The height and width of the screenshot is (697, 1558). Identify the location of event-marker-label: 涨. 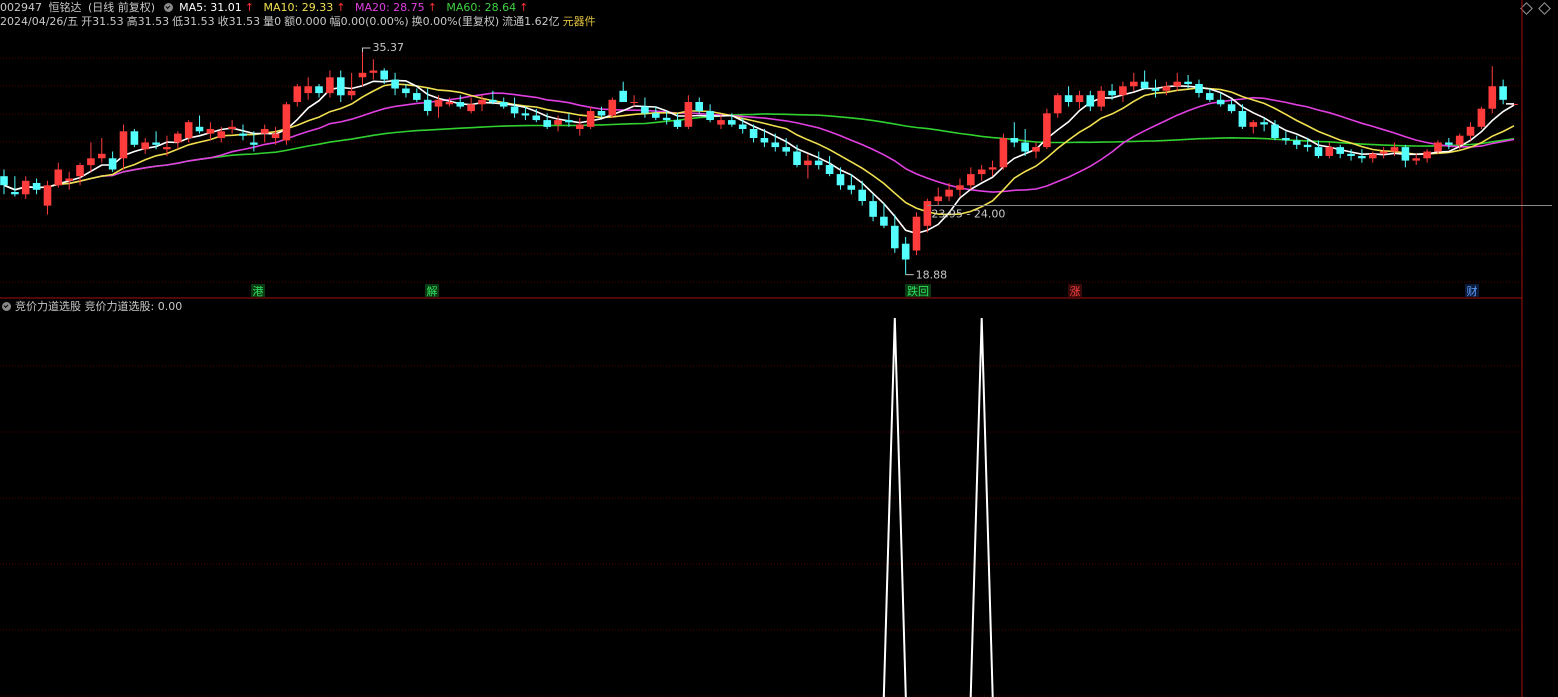
(1075, 291).